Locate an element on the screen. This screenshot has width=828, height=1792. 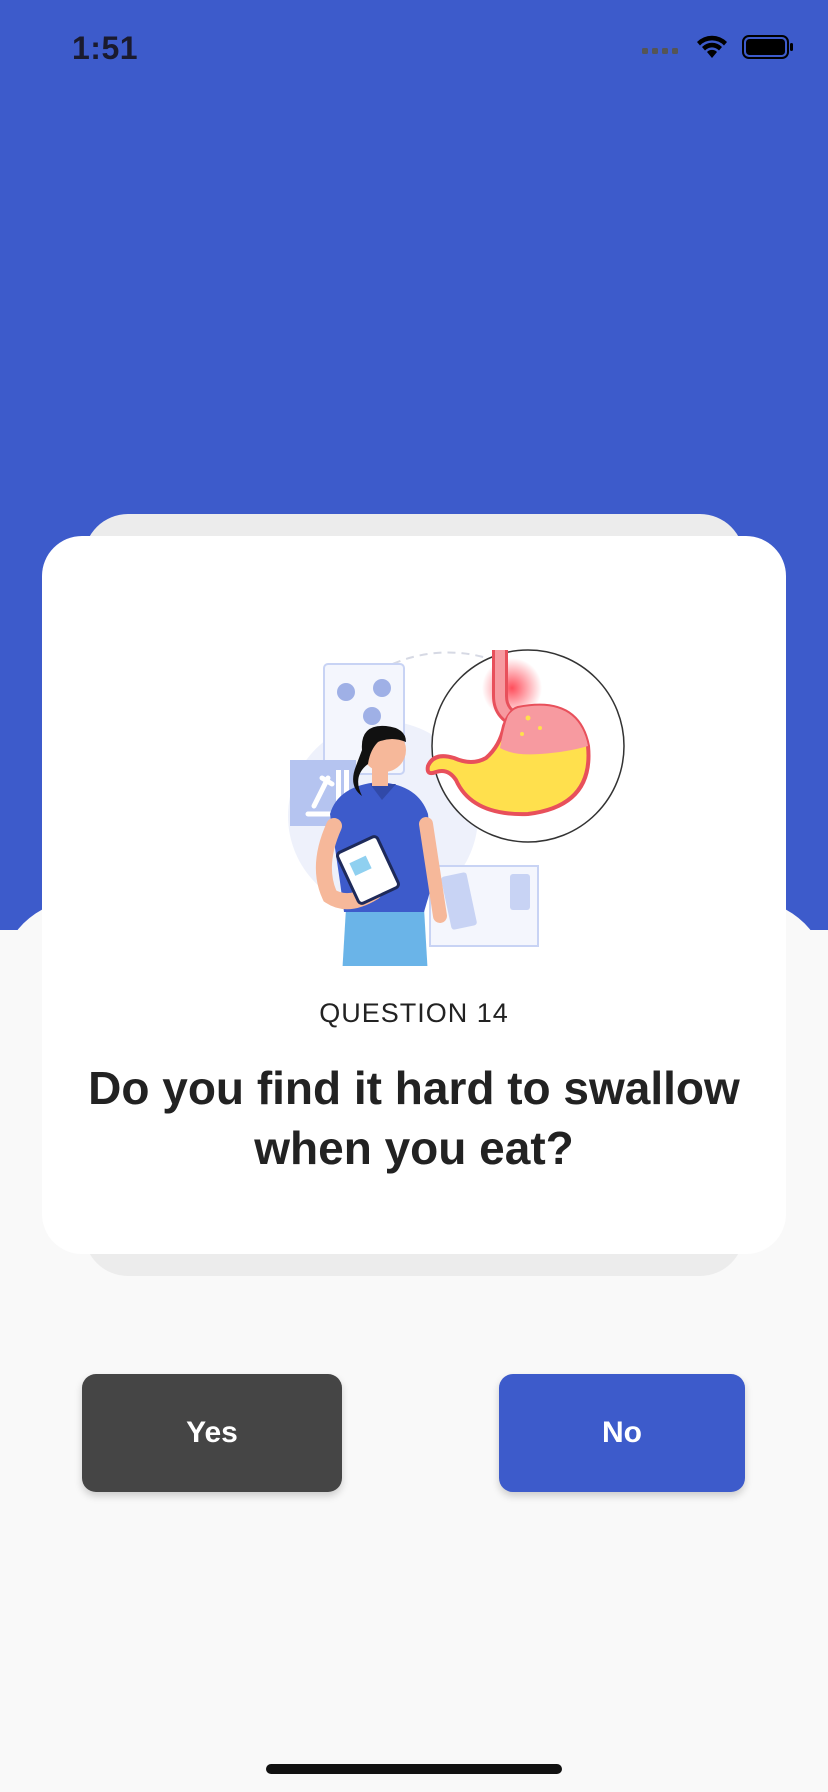
battery-icon is located at coordinates (768, 49).